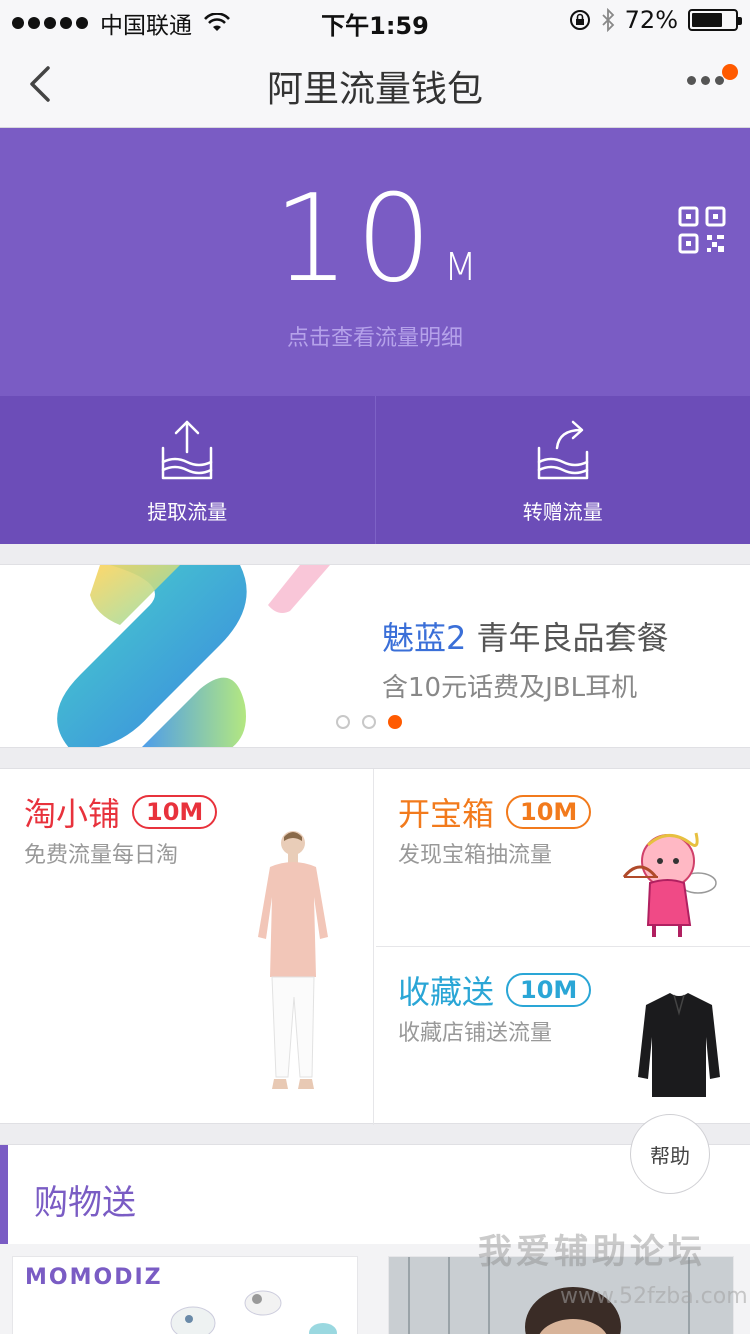 The image size is (750, 1334). What do you see at coordinates (395, 722) in the screenshot?
I see `pager-dot-active` at bounding box center [395, 722].